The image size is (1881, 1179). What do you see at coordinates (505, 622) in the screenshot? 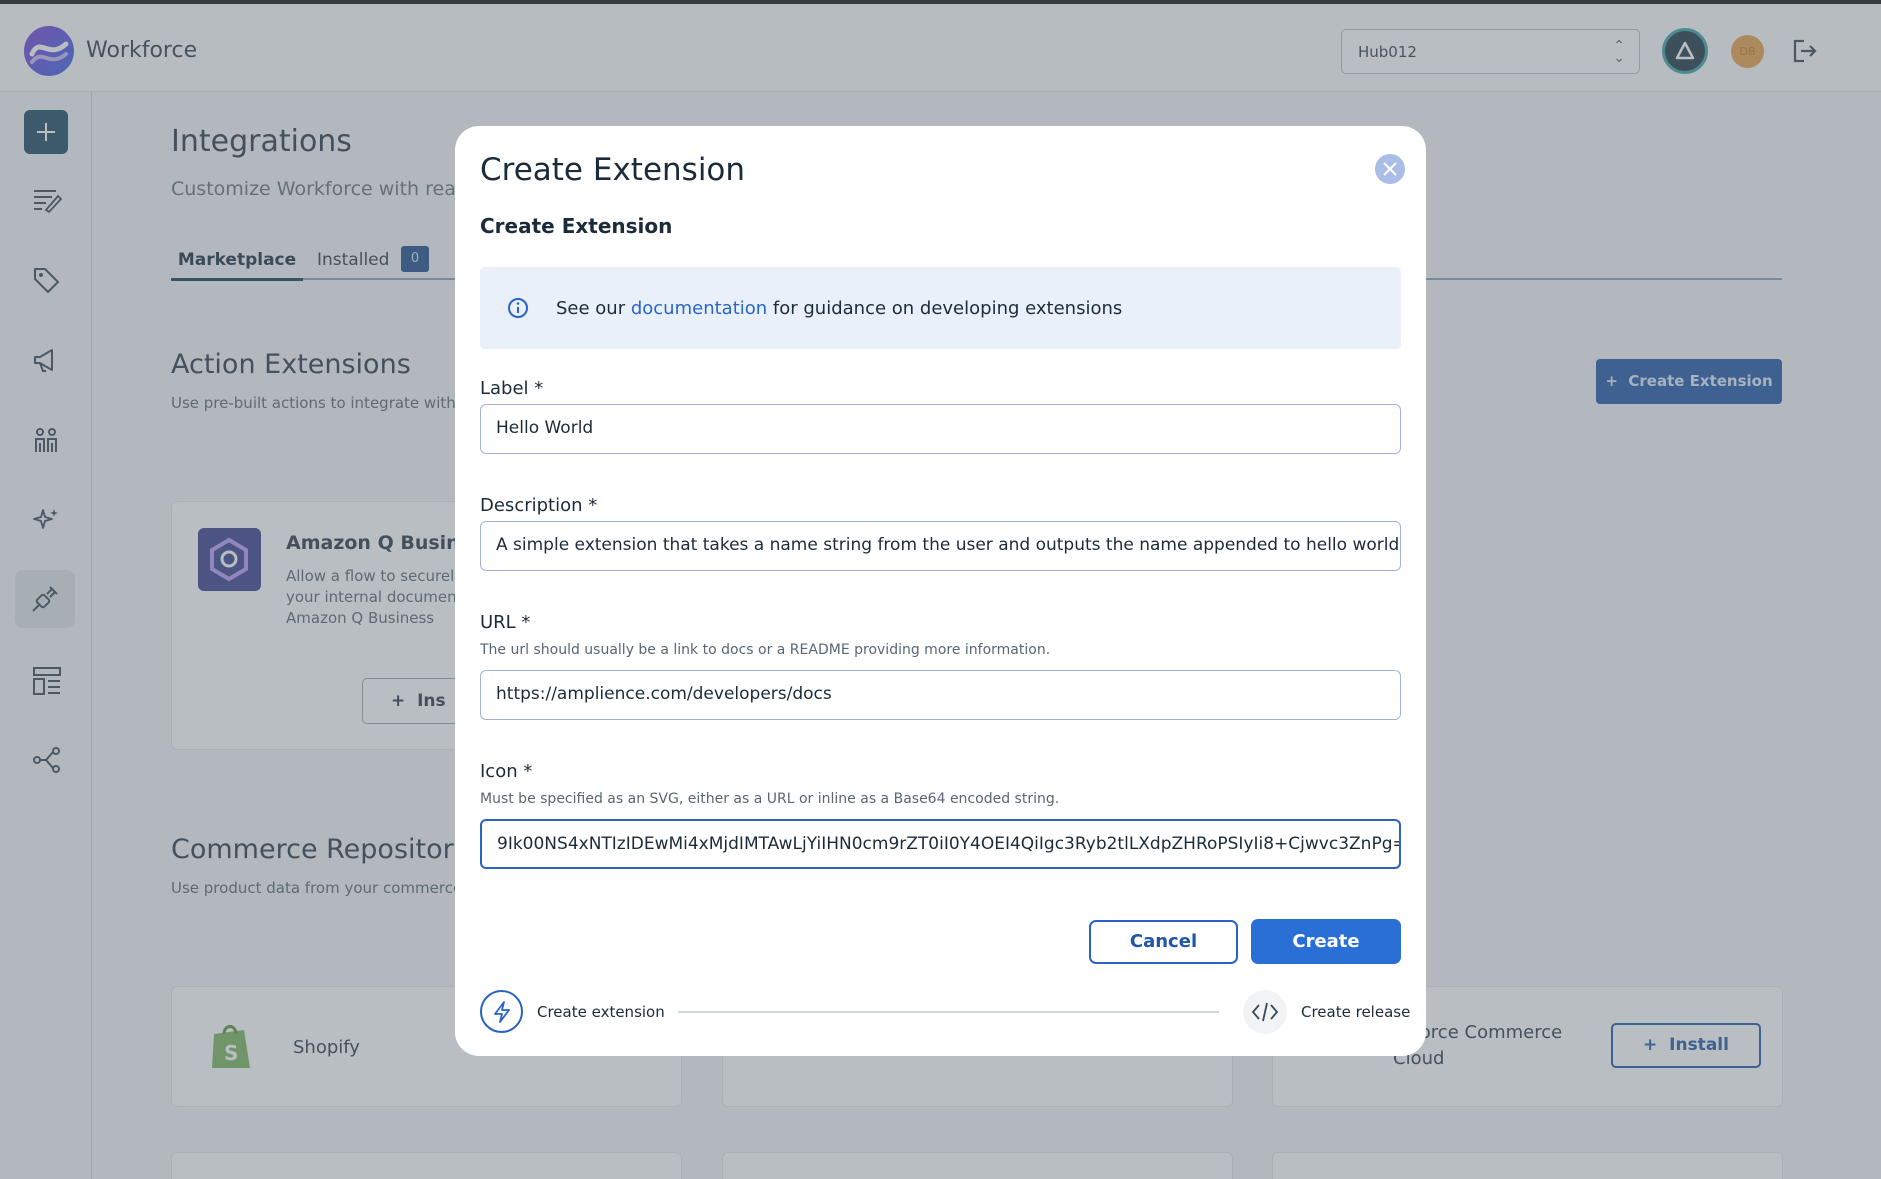
I see `url-field-label: URL *` at bounding box center [505, 622].